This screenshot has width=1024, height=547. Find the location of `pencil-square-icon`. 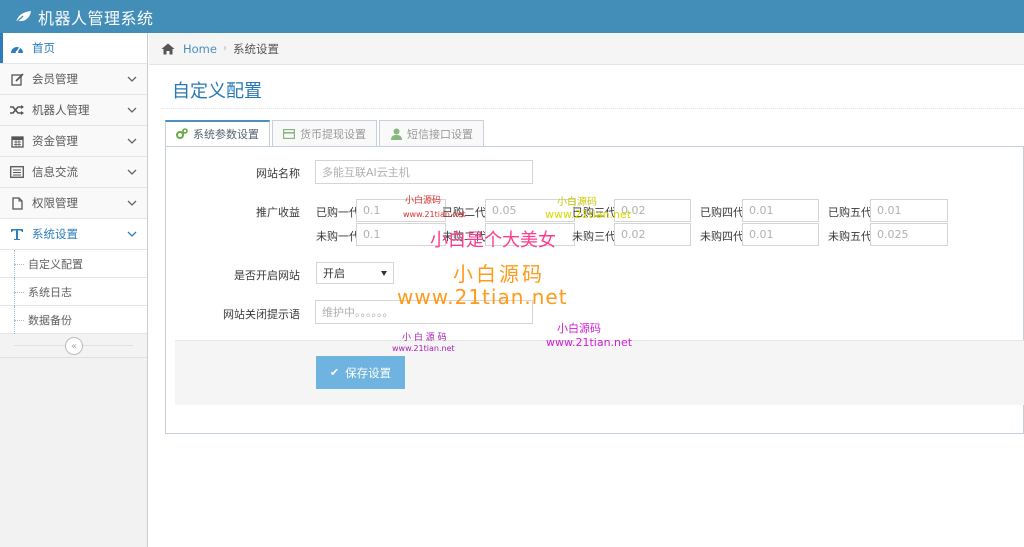

pencil-square-icon is located at coordinates (17, 79).